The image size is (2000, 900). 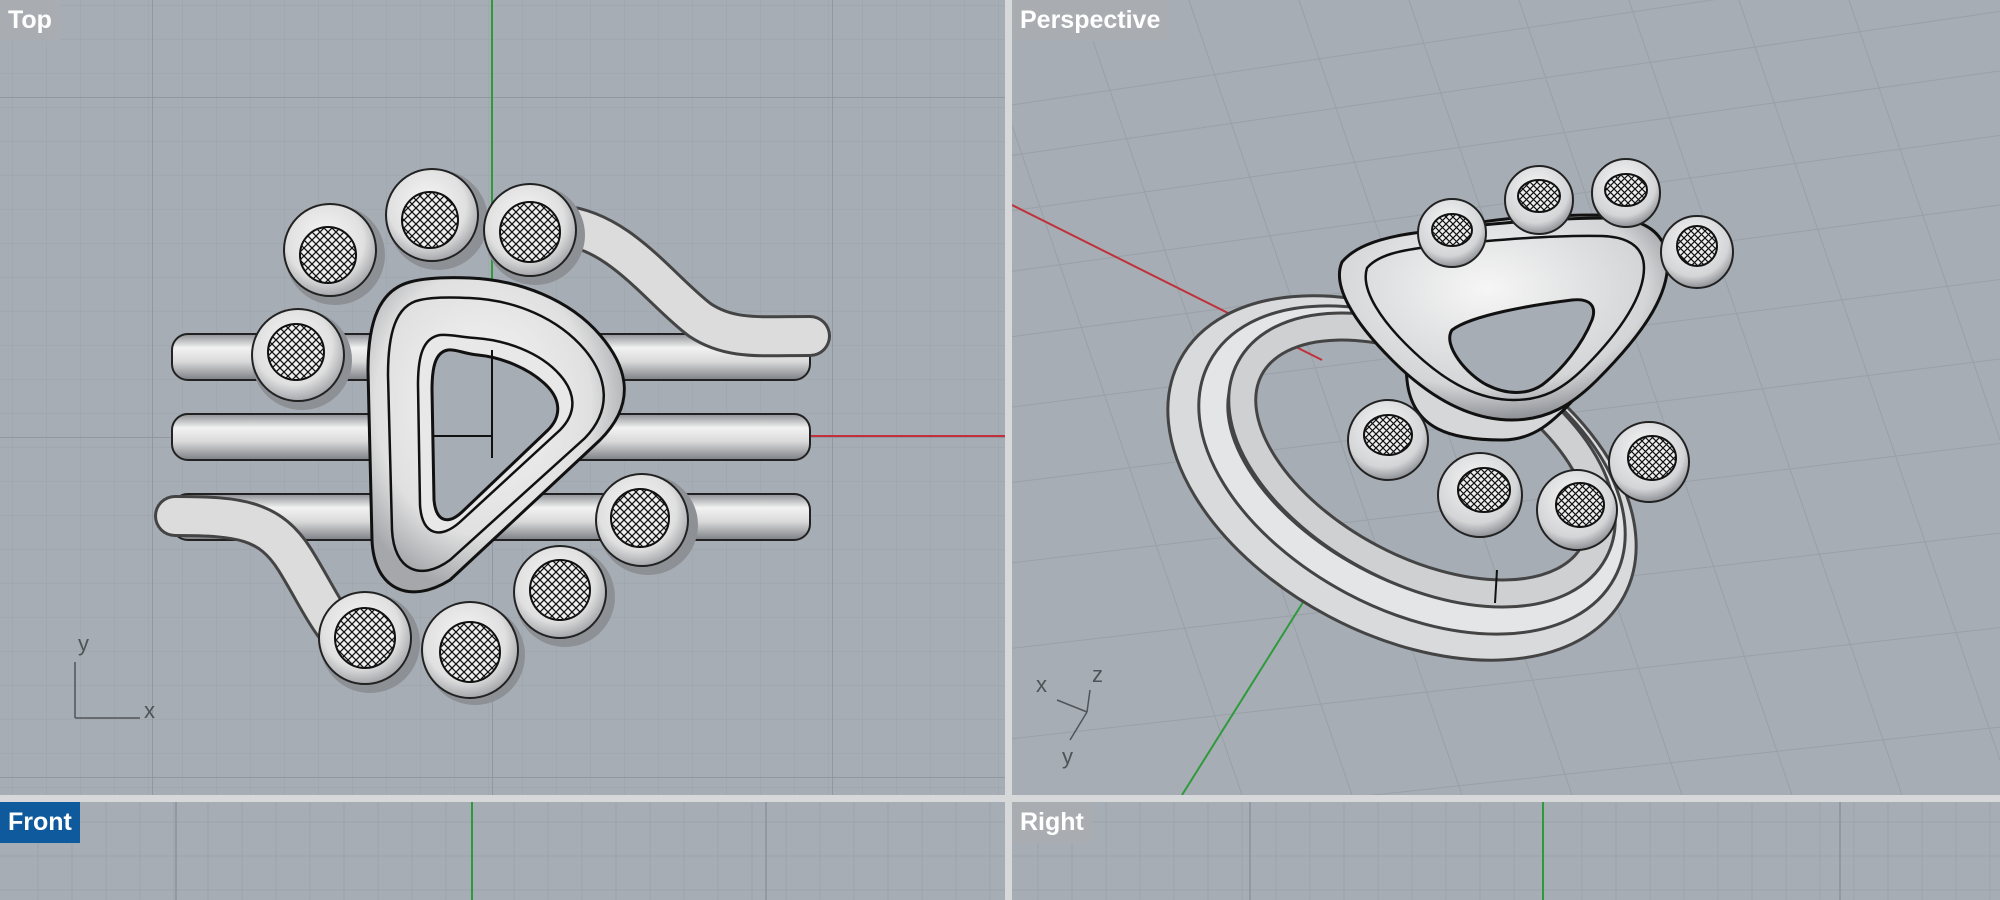 I want to click on viewport-title-front: Front, so click(x=40, y=822).